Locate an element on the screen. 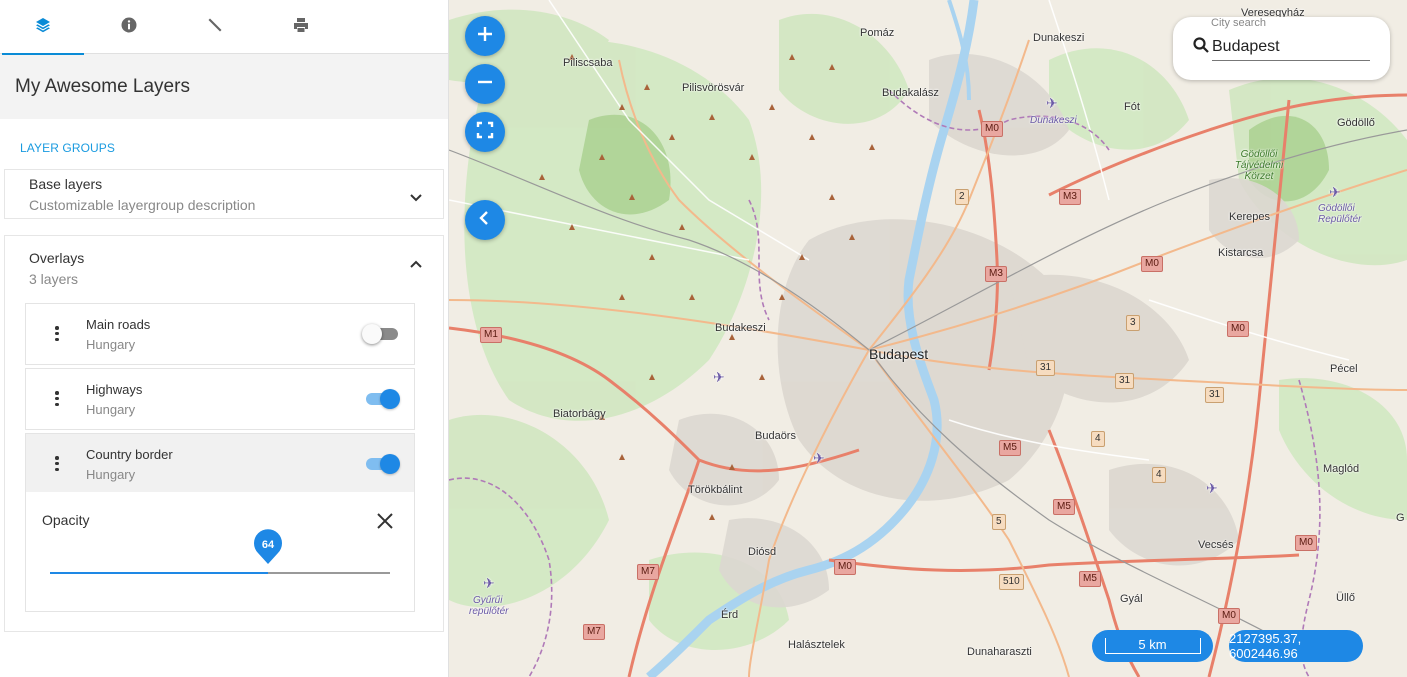 Image resolution: width=1407 pixels, height=677 pixels. layer-name: Country border is located at coordinates (129, 454).